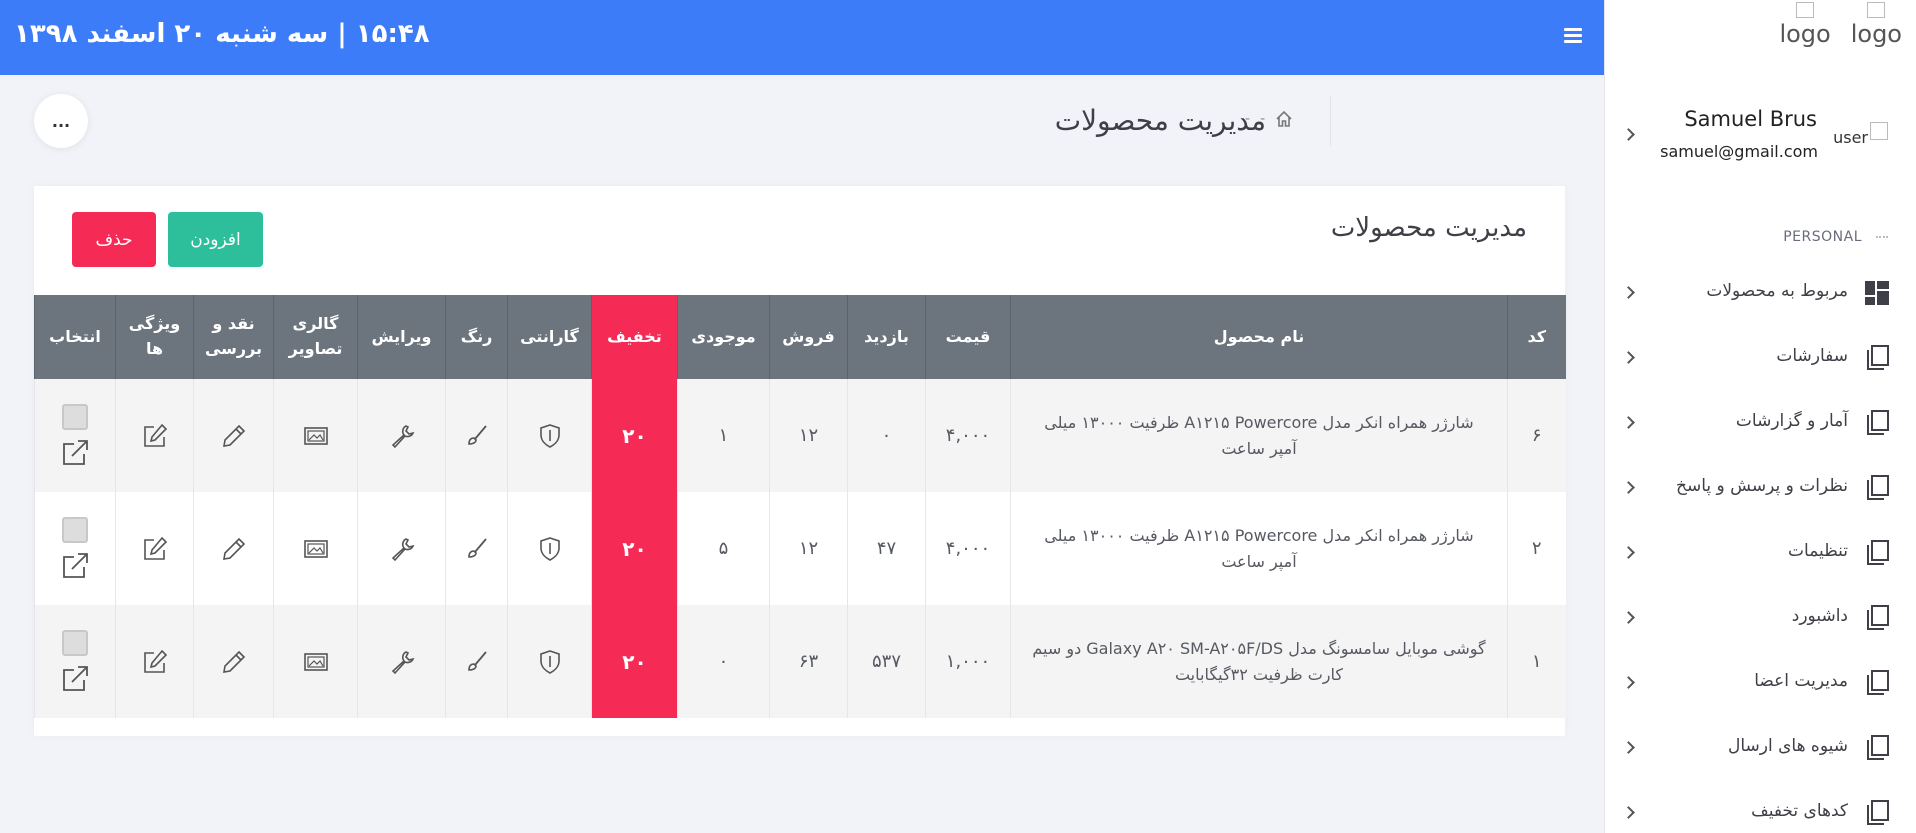 This screenshot has width=1916, height=833. I want to click on user-profile: user Samuel Brus samuel@gmail.com, so click(1760, 135).